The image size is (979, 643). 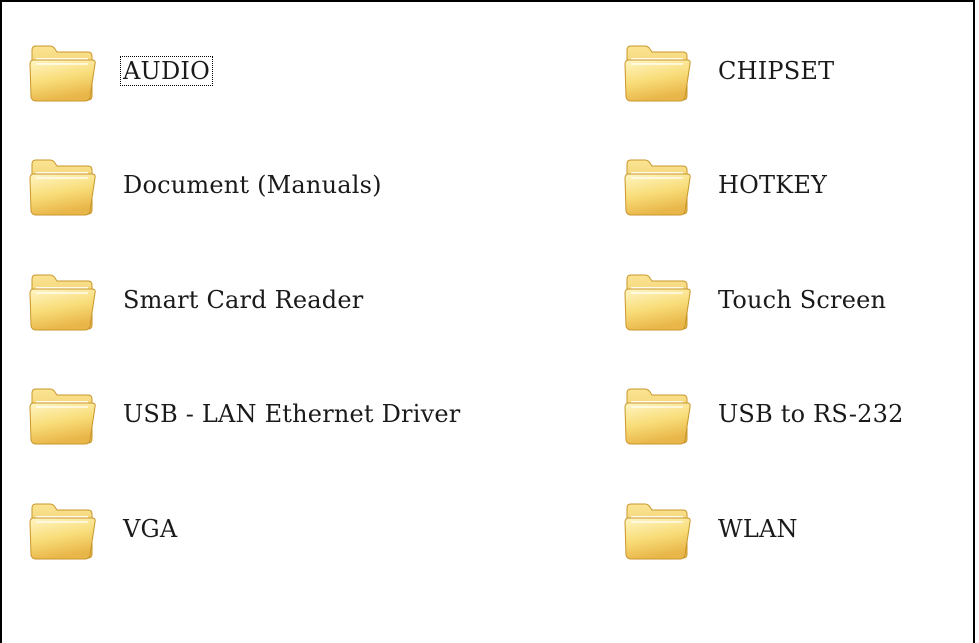 I want to click on folder-item-vga: VGA, so click(x=266, y=529).